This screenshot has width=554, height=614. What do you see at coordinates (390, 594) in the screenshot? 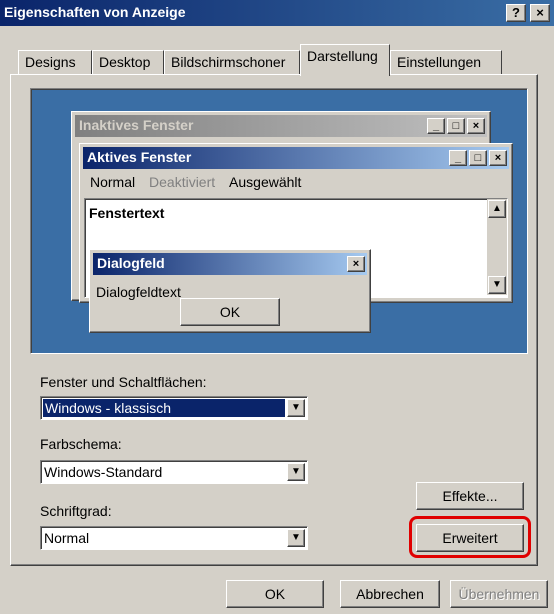
I see `cancel-button: Abbrechen` at bounding box center [390, 594].